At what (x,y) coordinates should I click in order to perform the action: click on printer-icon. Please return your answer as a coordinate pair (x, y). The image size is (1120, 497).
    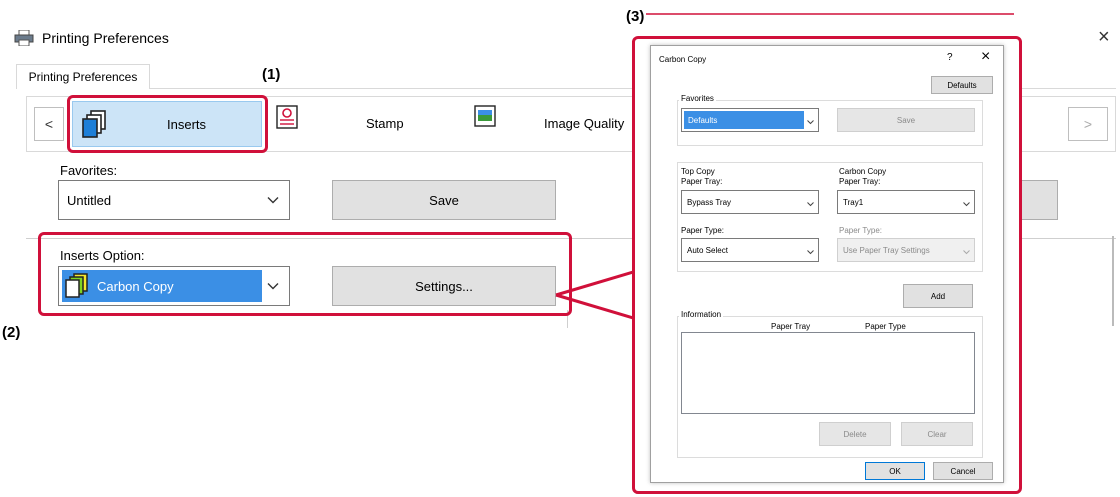
    Looking at the image, I should click on (24, 38).